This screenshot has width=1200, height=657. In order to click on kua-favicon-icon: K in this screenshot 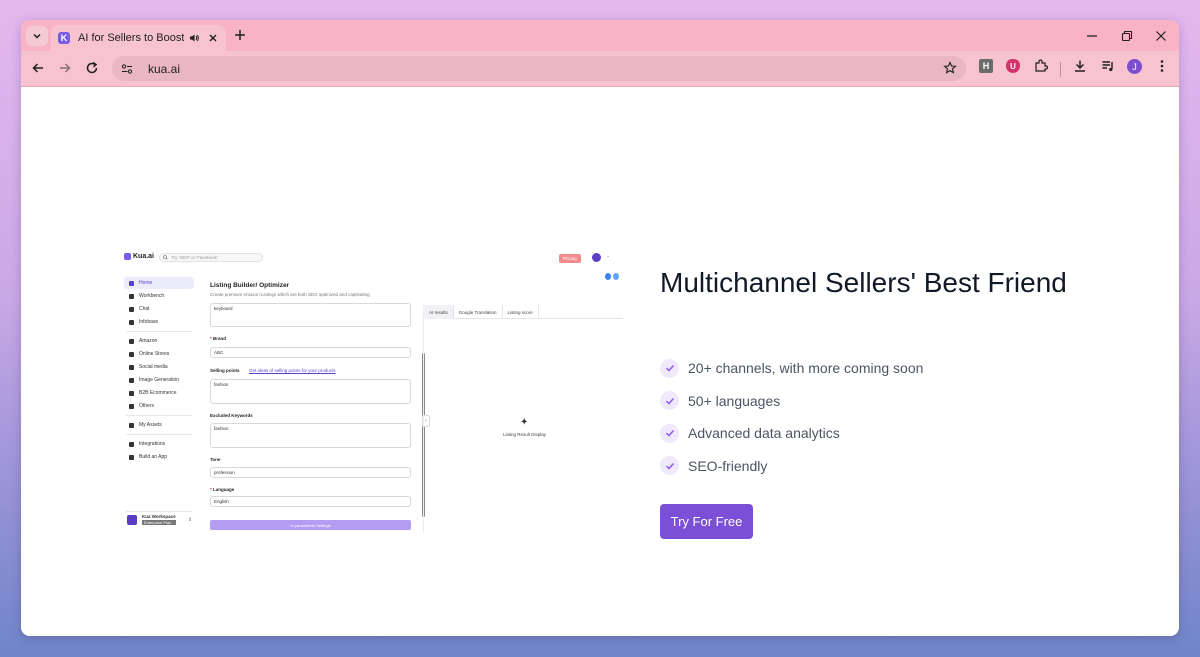, I will do `click(64, 38)`.